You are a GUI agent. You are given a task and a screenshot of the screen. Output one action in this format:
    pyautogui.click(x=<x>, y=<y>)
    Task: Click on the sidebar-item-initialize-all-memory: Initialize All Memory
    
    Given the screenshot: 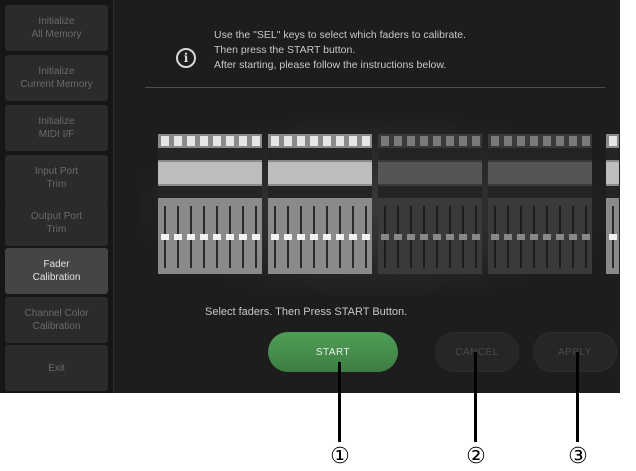 What is the action you would take?
    pyautogui.click(x=56, y=28)
    